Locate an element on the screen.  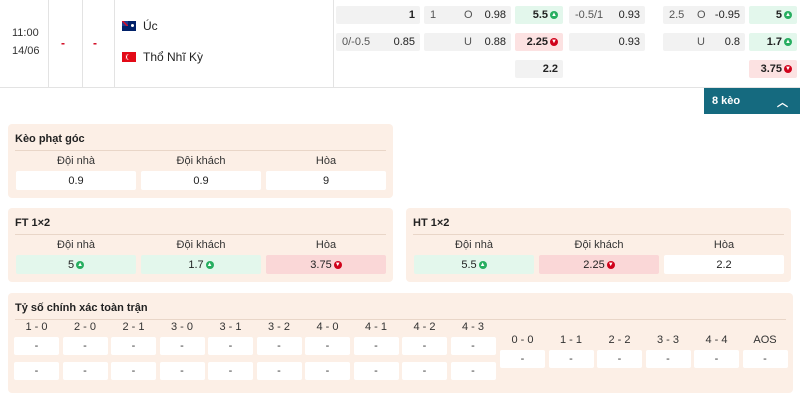
ht-hdp-home-odds: -0.5/1 0.93 is located at coordinates (607, 15).